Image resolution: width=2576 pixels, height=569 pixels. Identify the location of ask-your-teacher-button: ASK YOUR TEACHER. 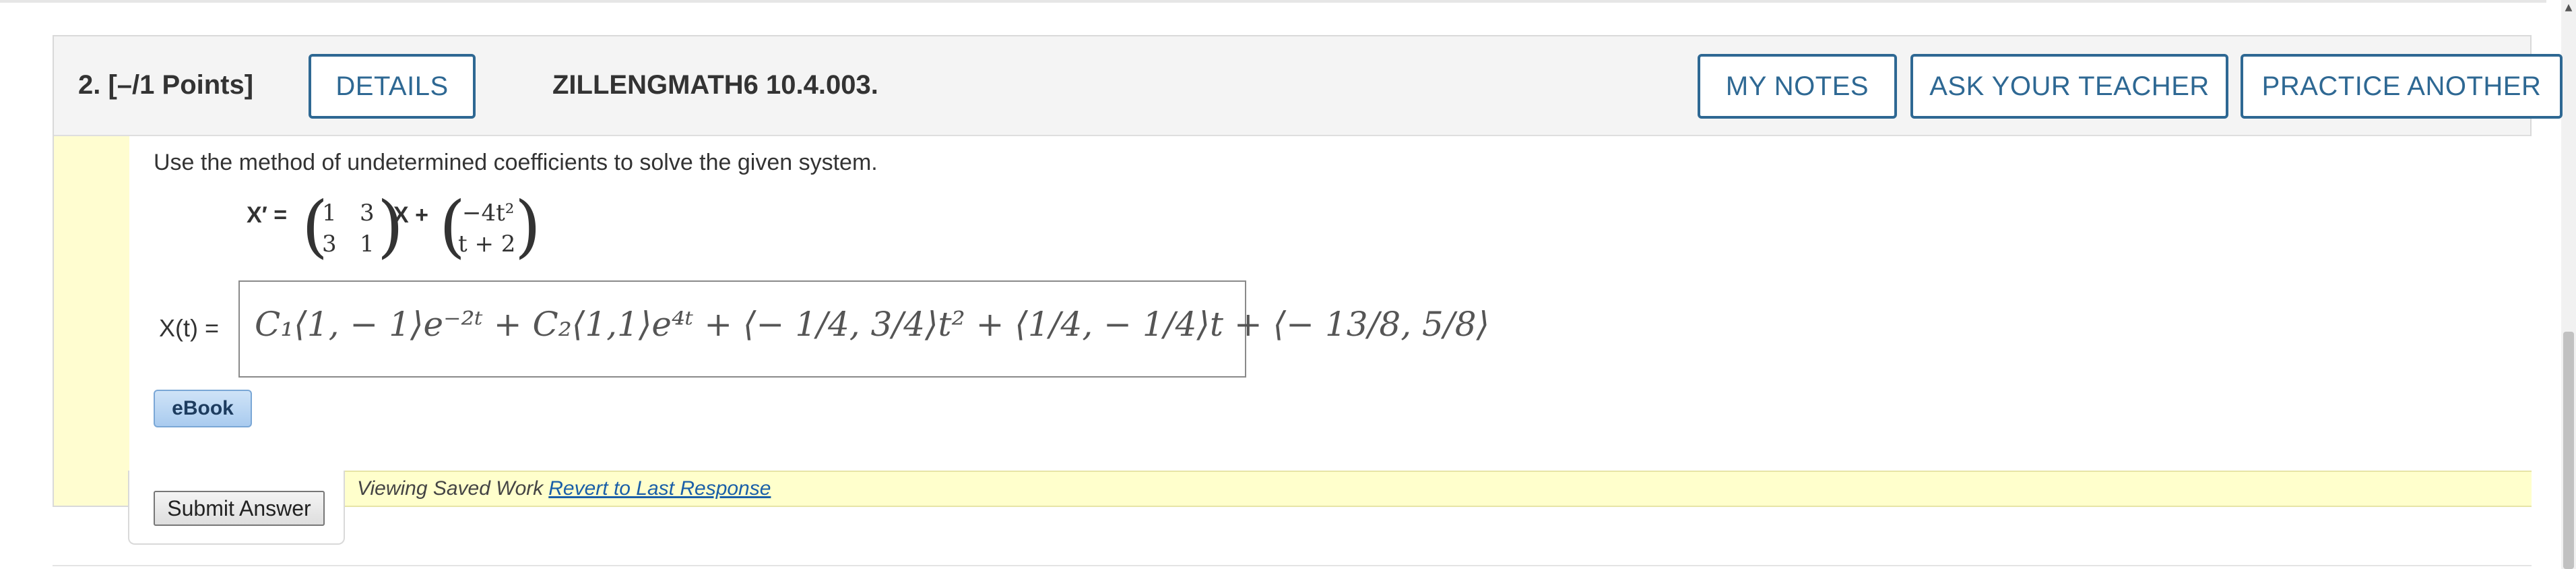
(2069, 86).